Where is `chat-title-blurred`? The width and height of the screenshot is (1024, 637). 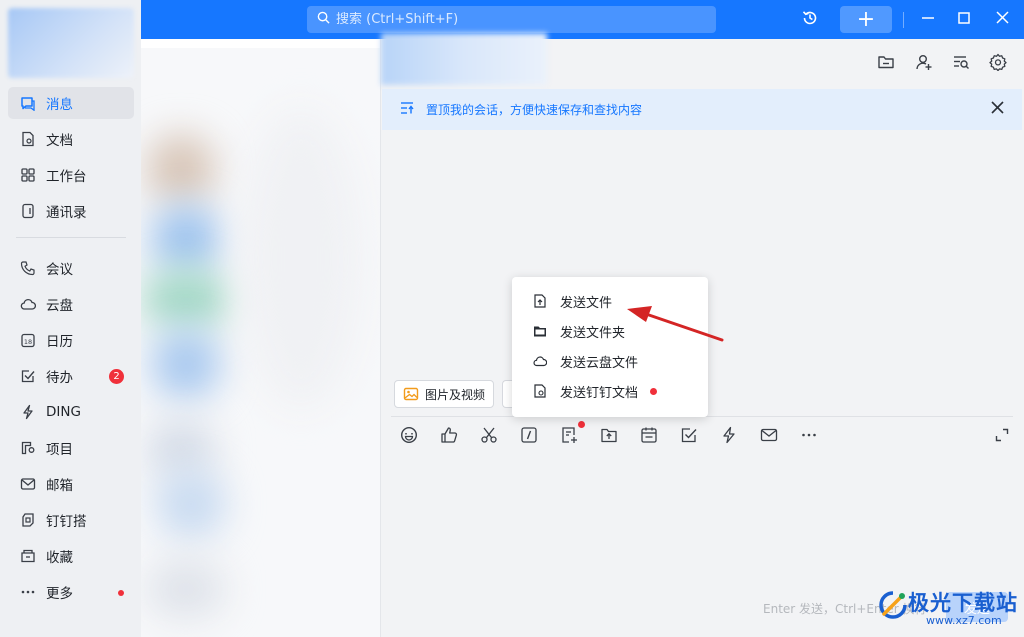 chat-title-blurred is located at coordinates (464, 59).